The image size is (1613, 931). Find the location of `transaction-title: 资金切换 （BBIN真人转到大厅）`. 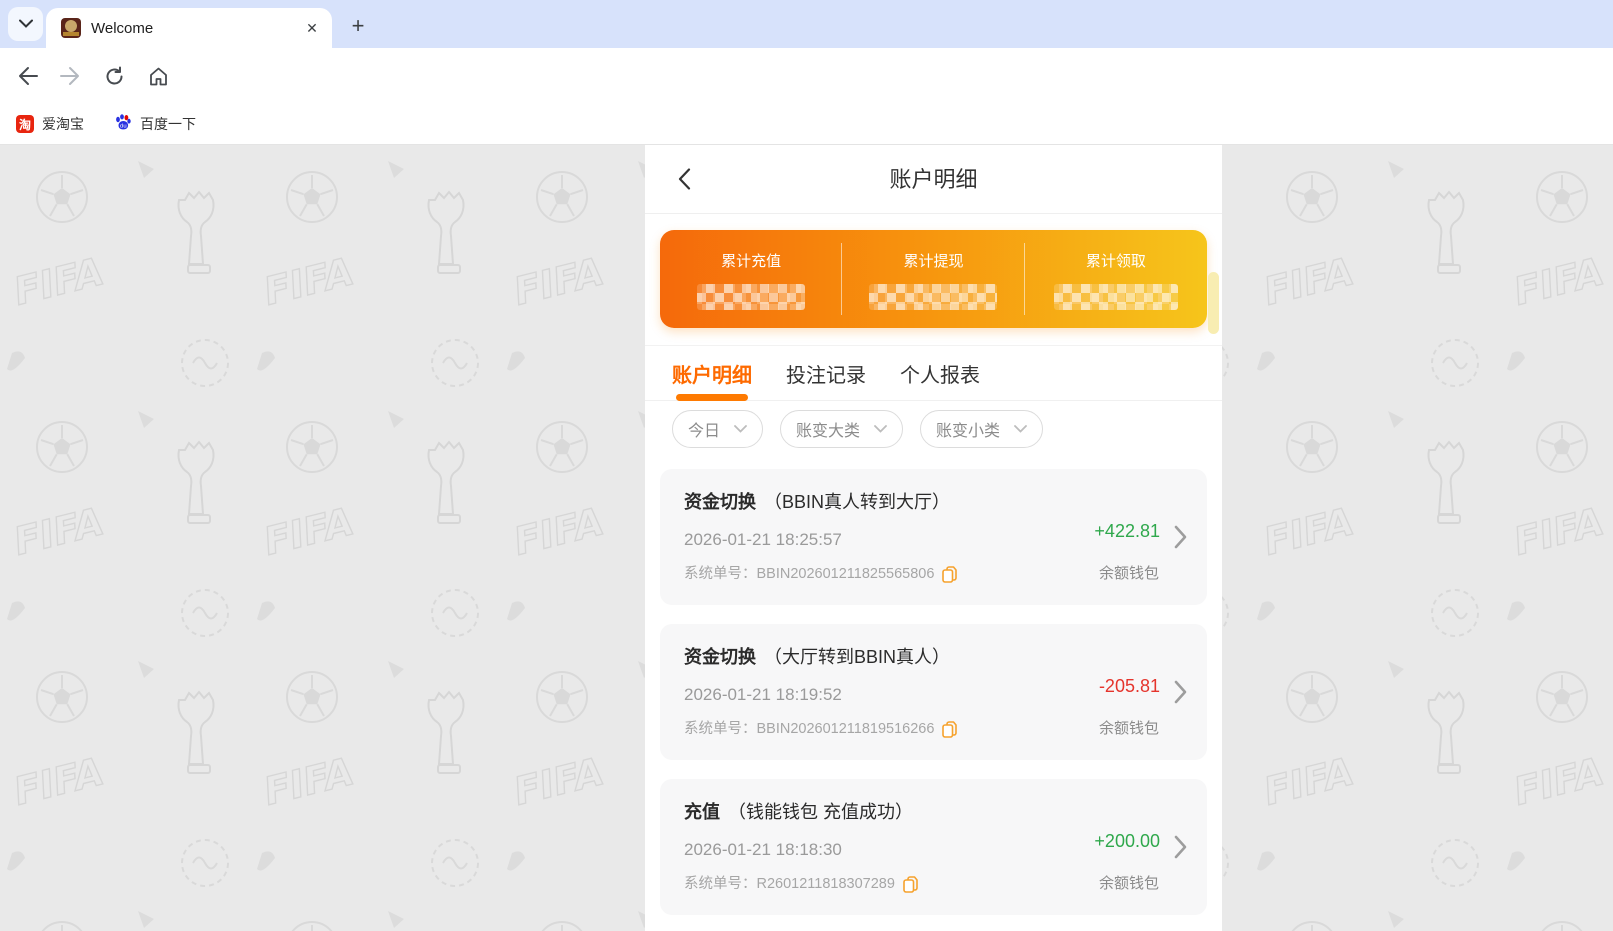

transaction-title: 资金切换 （BBIN真人转到大厅） is located at coordinates (933, 502).